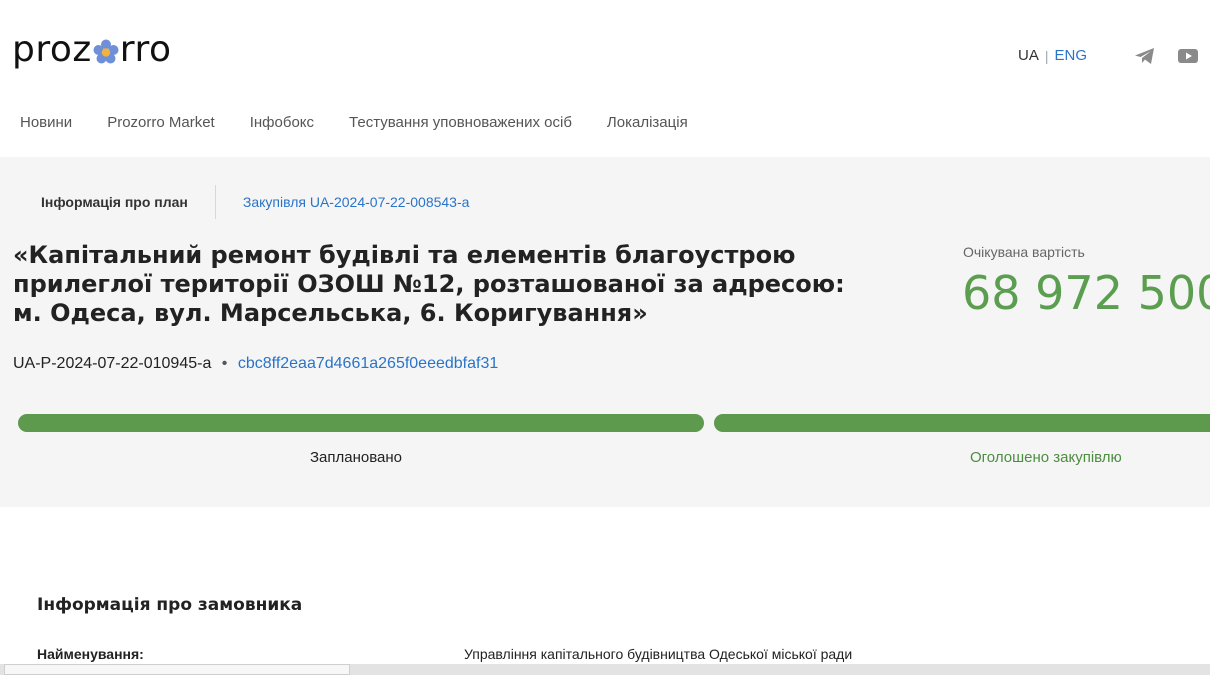 Image resolution: width=1210 pixels, height=675 pixels. I want to click on nav-item-prozorro-market: Prozorro Market, so click(161, 122).